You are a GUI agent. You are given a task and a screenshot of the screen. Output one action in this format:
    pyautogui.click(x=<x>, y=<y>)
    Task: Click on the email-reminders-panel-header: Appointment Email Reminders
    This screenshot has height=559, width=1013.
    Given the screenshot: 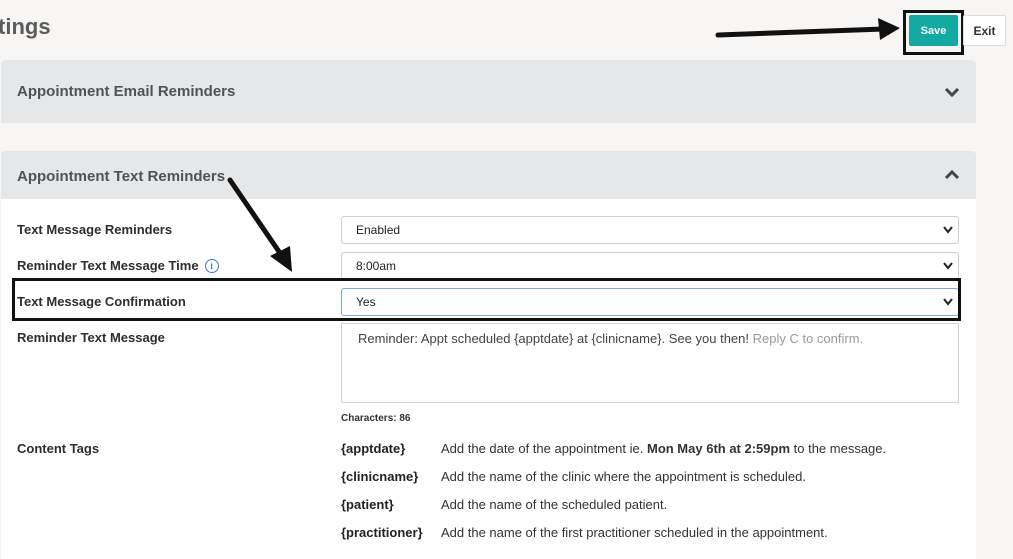 What is the action you would take?
    pyautogui.click(x=488, y=91)
    